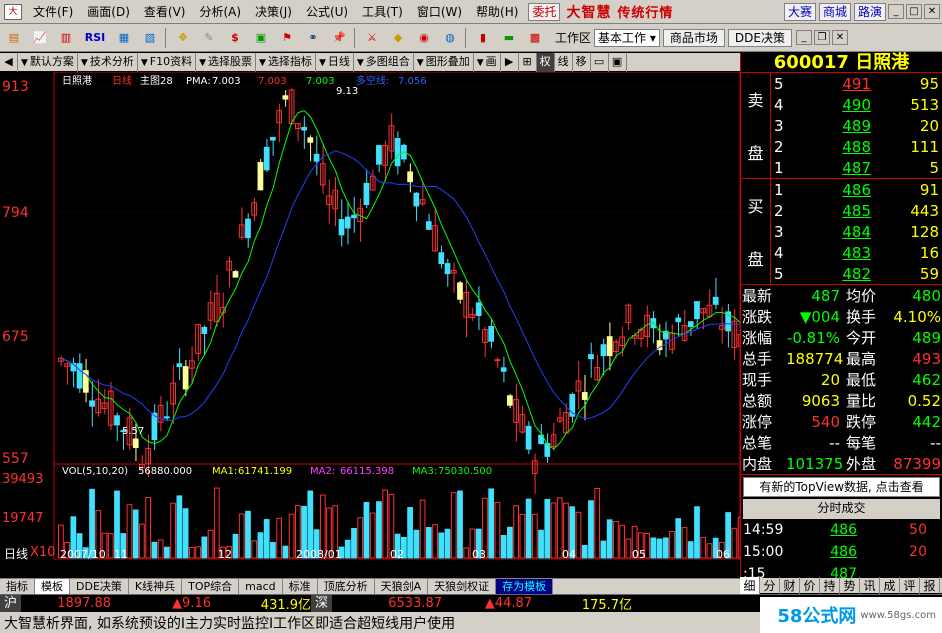  I want to click on close-inner-button: ✕, so click(839, 37).